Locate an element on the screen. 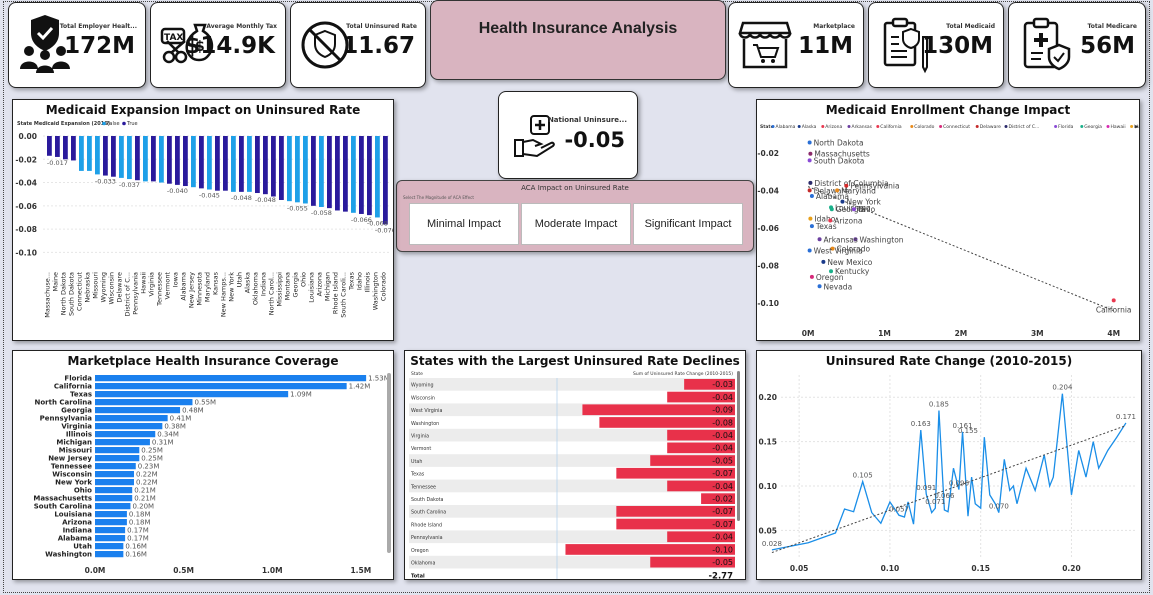 This screenshot has height=595, width=1153. y-tick-label: -0.06 is located at coordinates (26, 206).